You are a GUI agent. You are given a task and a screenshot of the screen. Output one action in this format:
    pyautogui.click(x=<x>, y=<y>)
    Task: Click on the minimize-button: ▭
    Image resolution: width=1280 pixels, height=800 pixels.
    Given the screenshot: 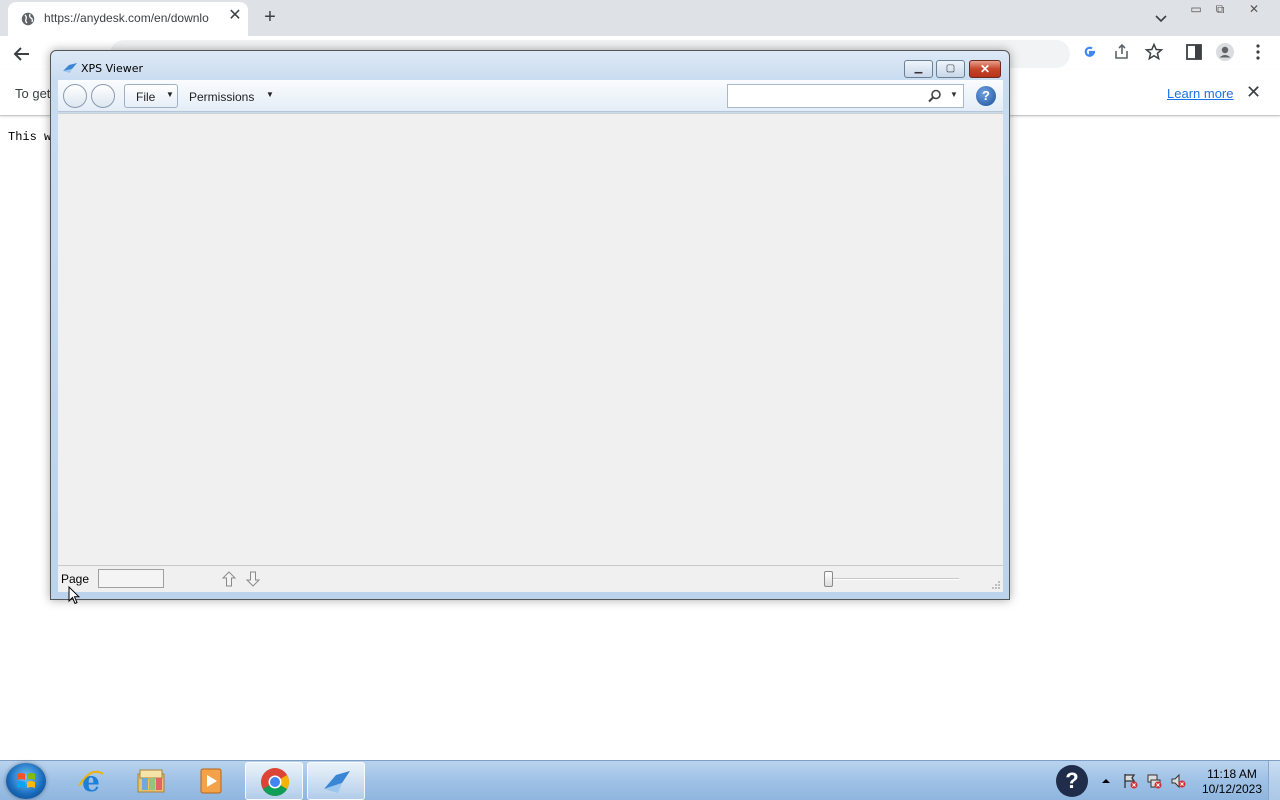 What is the action you would take?
    pyautogui.click(x=1196, y=9)
    